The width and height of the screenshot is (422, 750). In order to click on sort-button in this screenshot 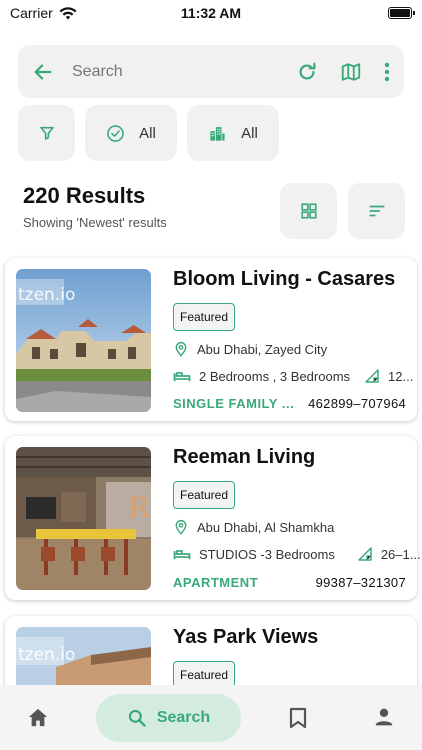, I will do `click(376, 211)`.